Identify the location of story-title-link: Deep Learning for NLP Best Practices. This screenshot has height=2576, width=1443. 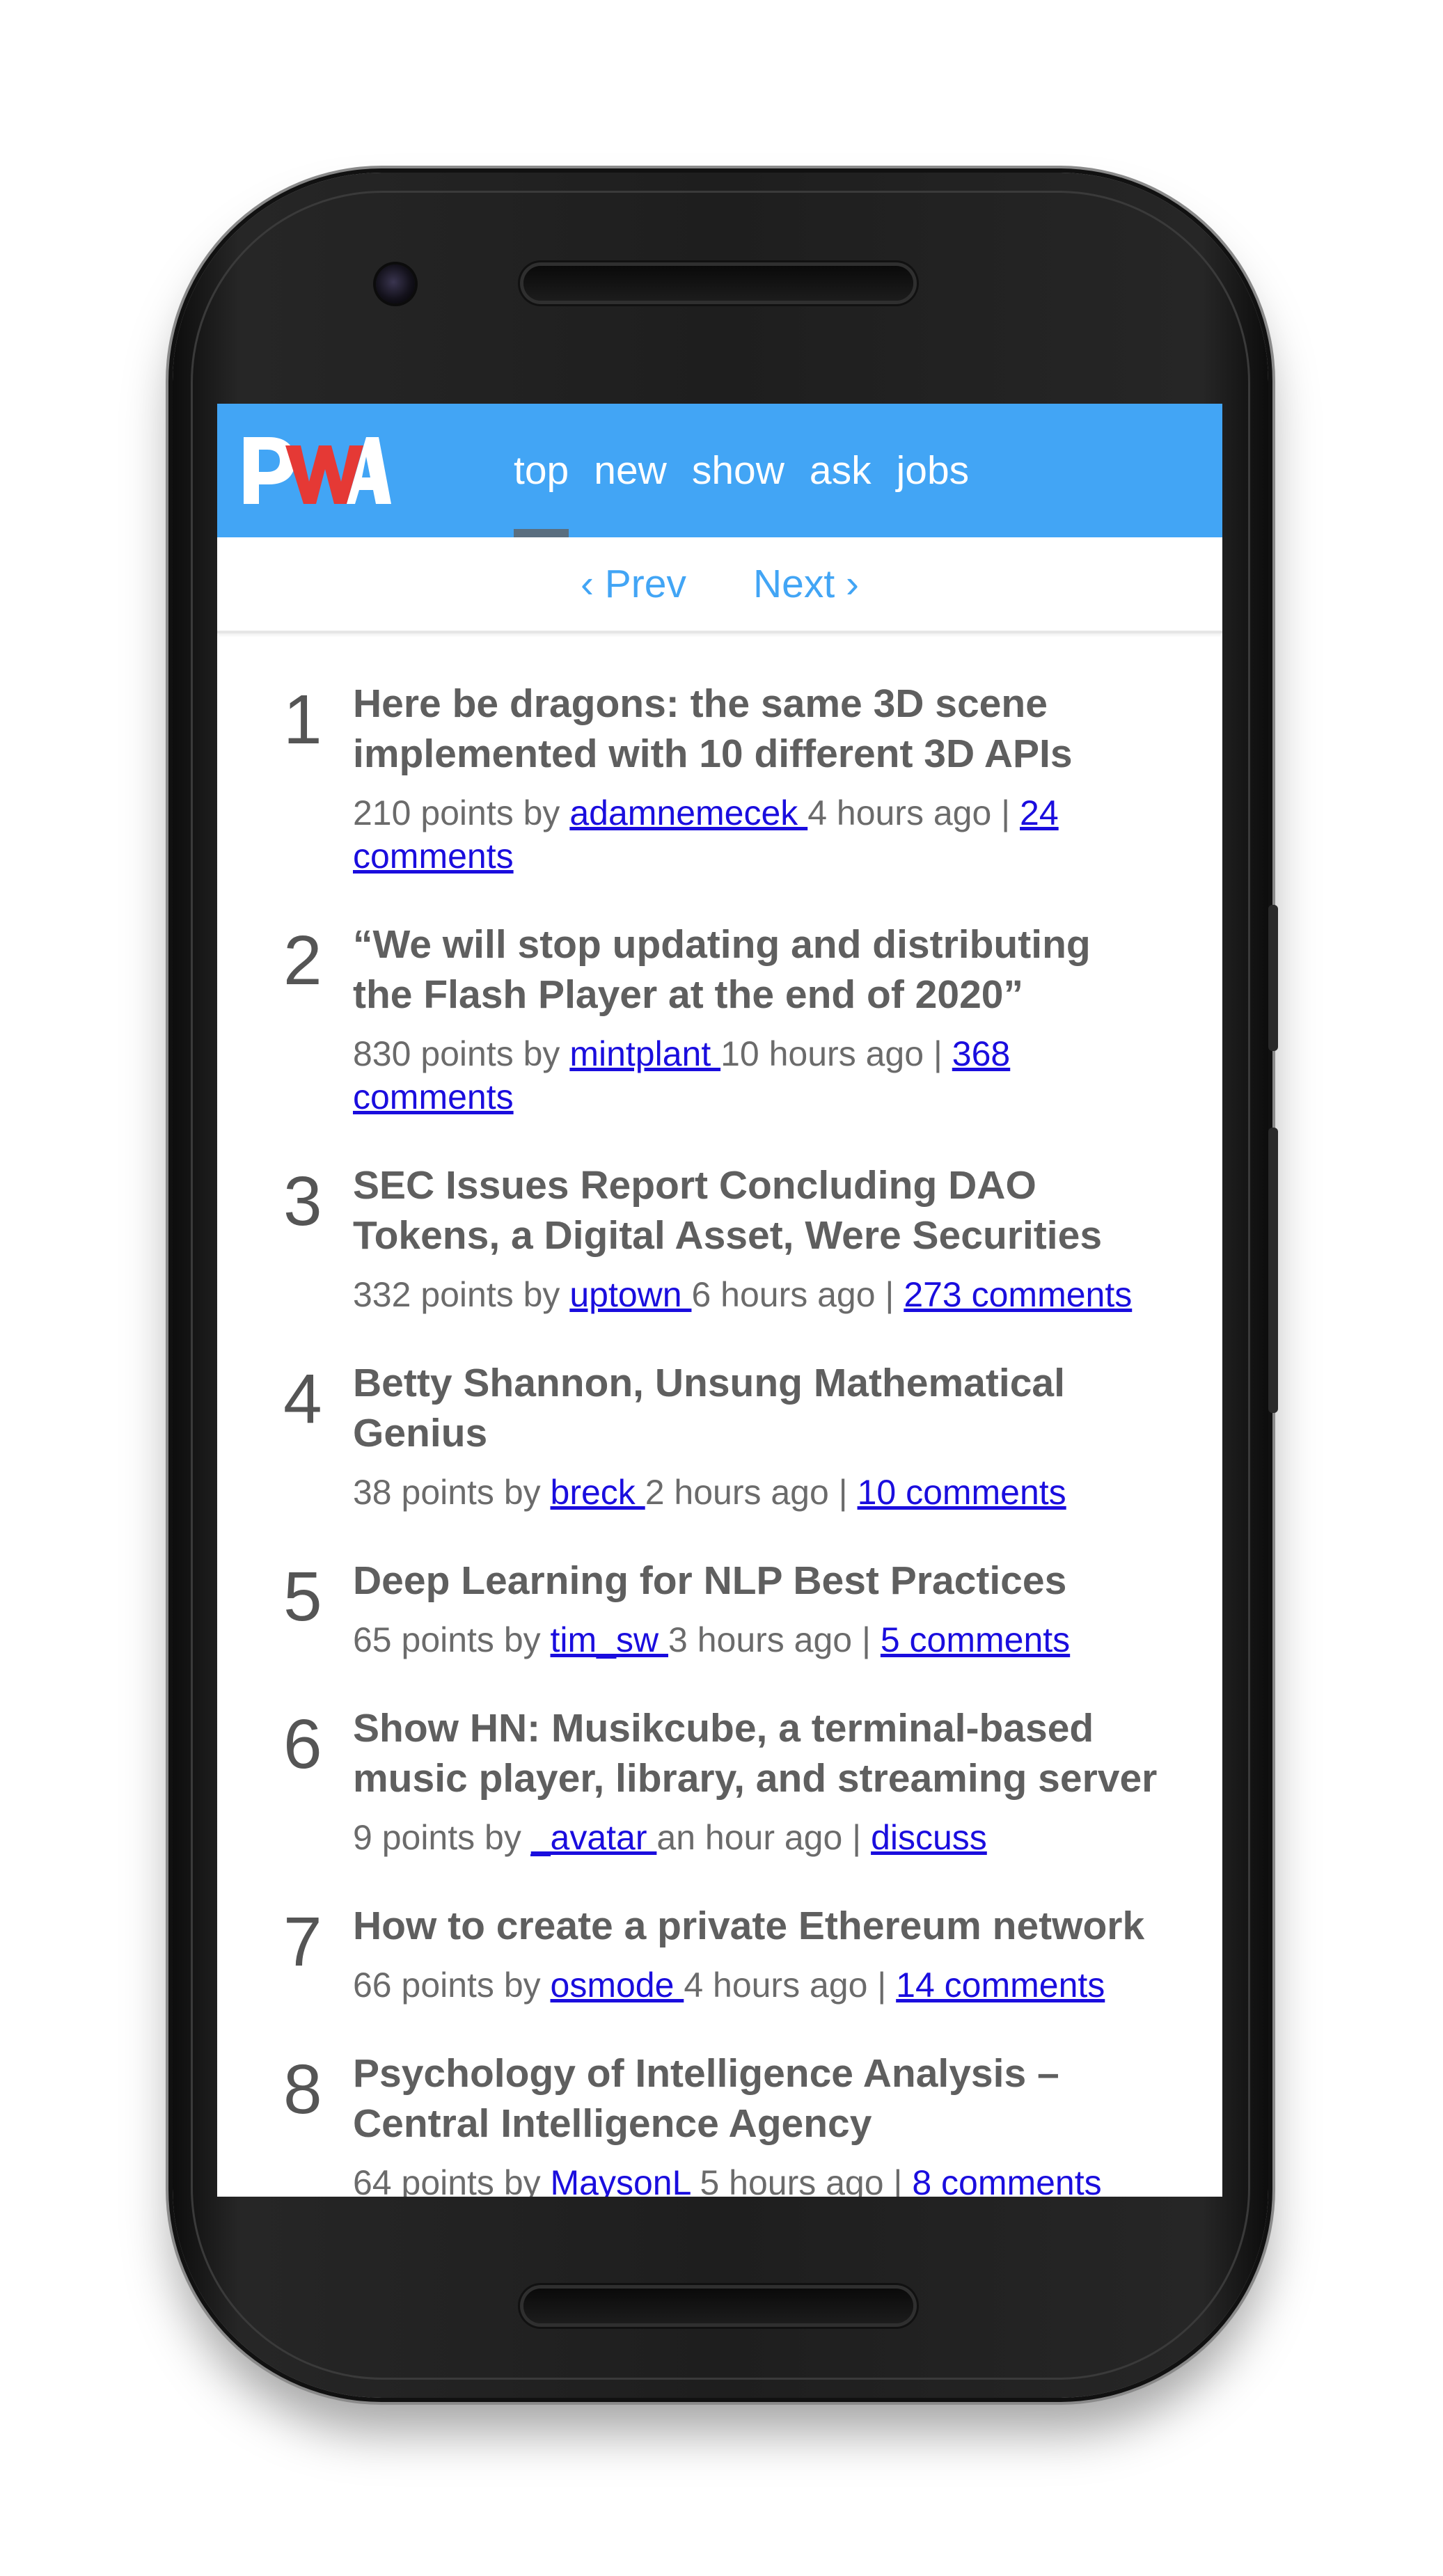
(756, 1581).